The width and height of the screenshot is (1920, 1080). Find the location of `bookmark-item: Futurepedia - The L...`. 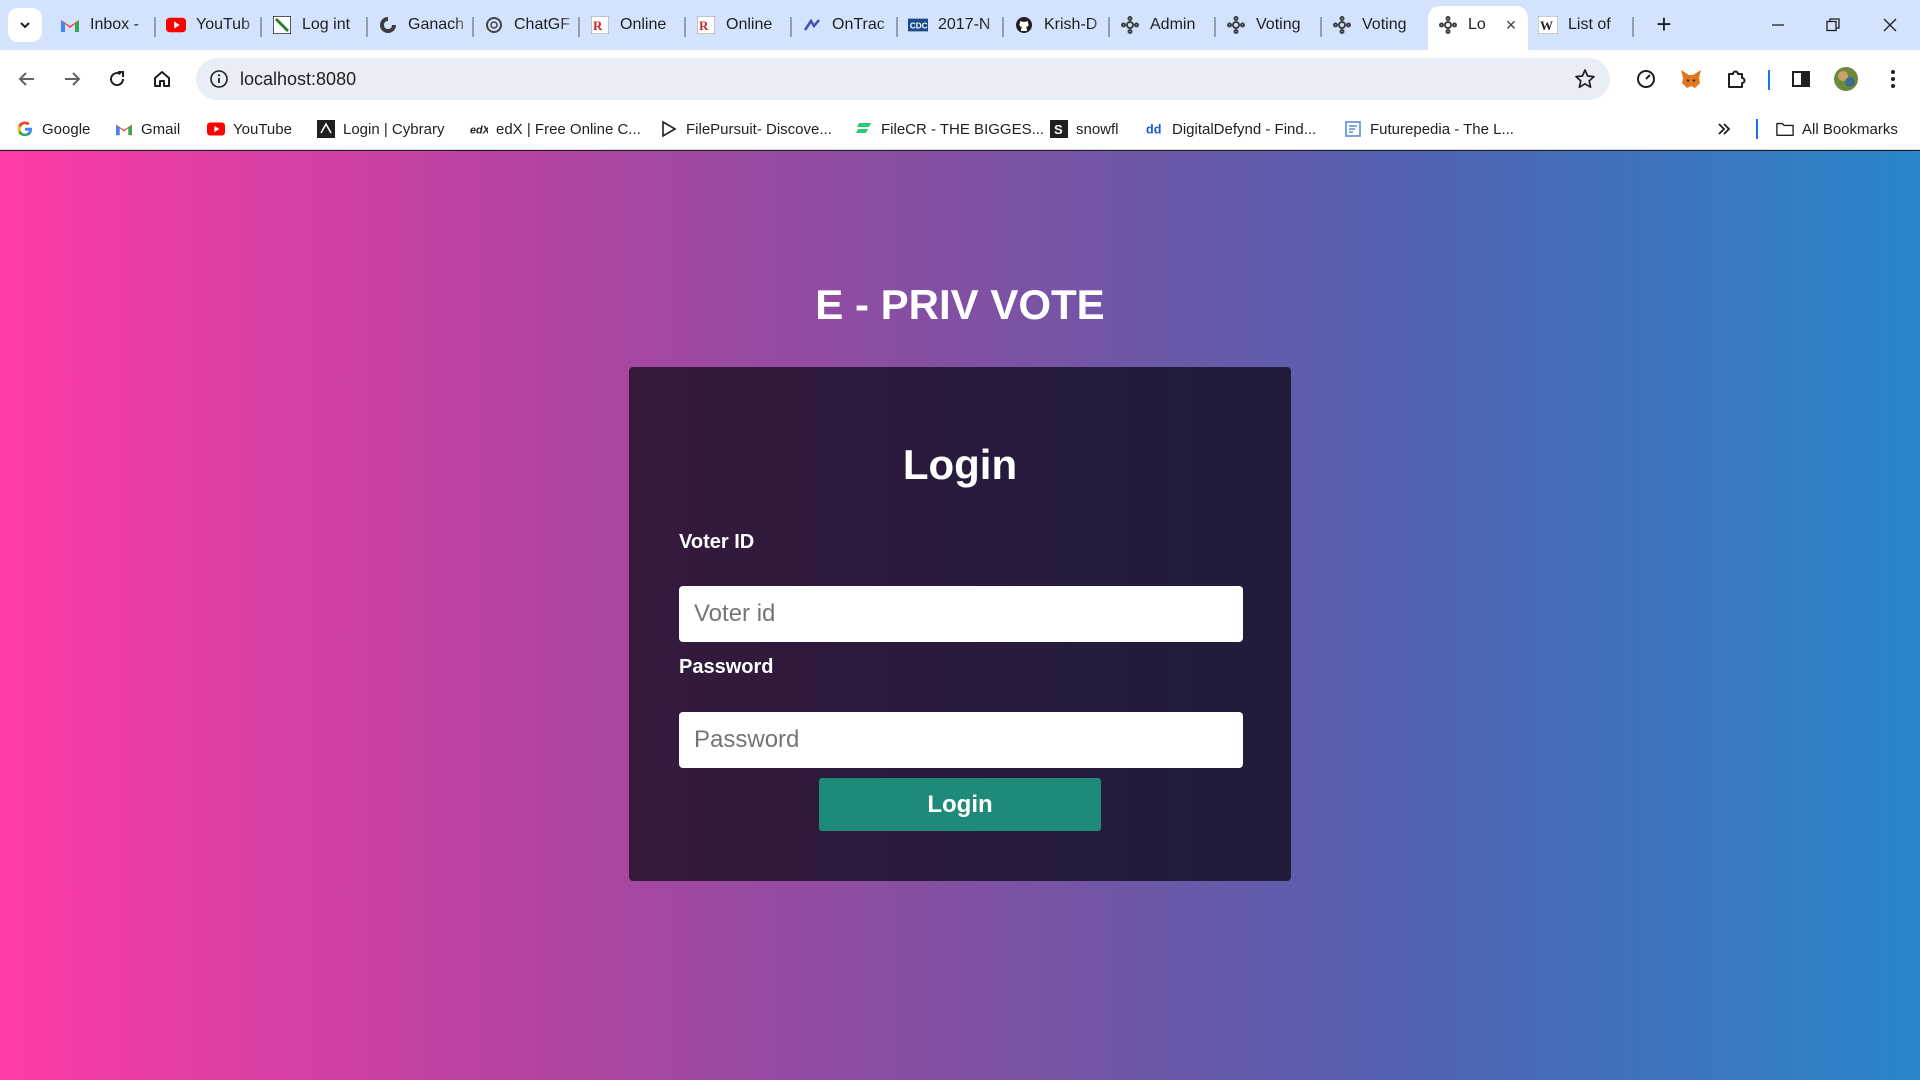

bookmark-item: Futurepedia - The L... is located at coordinates (1429, 129).